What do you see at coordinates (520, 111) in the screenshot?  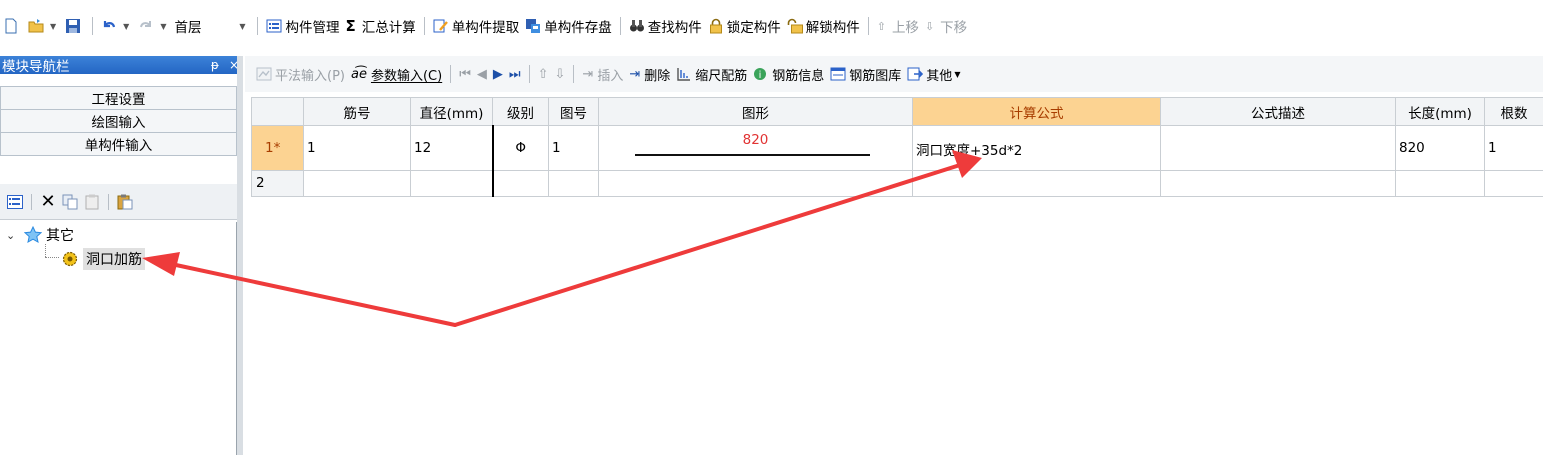 I see `column-header-grade: 级别` at bounding box center [520, 111].